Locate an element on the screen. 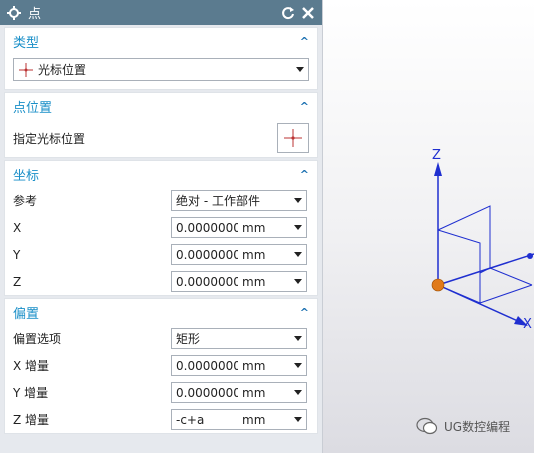 This screenshot has height=453, width=534. offset-x-value: 0.000000000( is located at coordinates (207, 366).